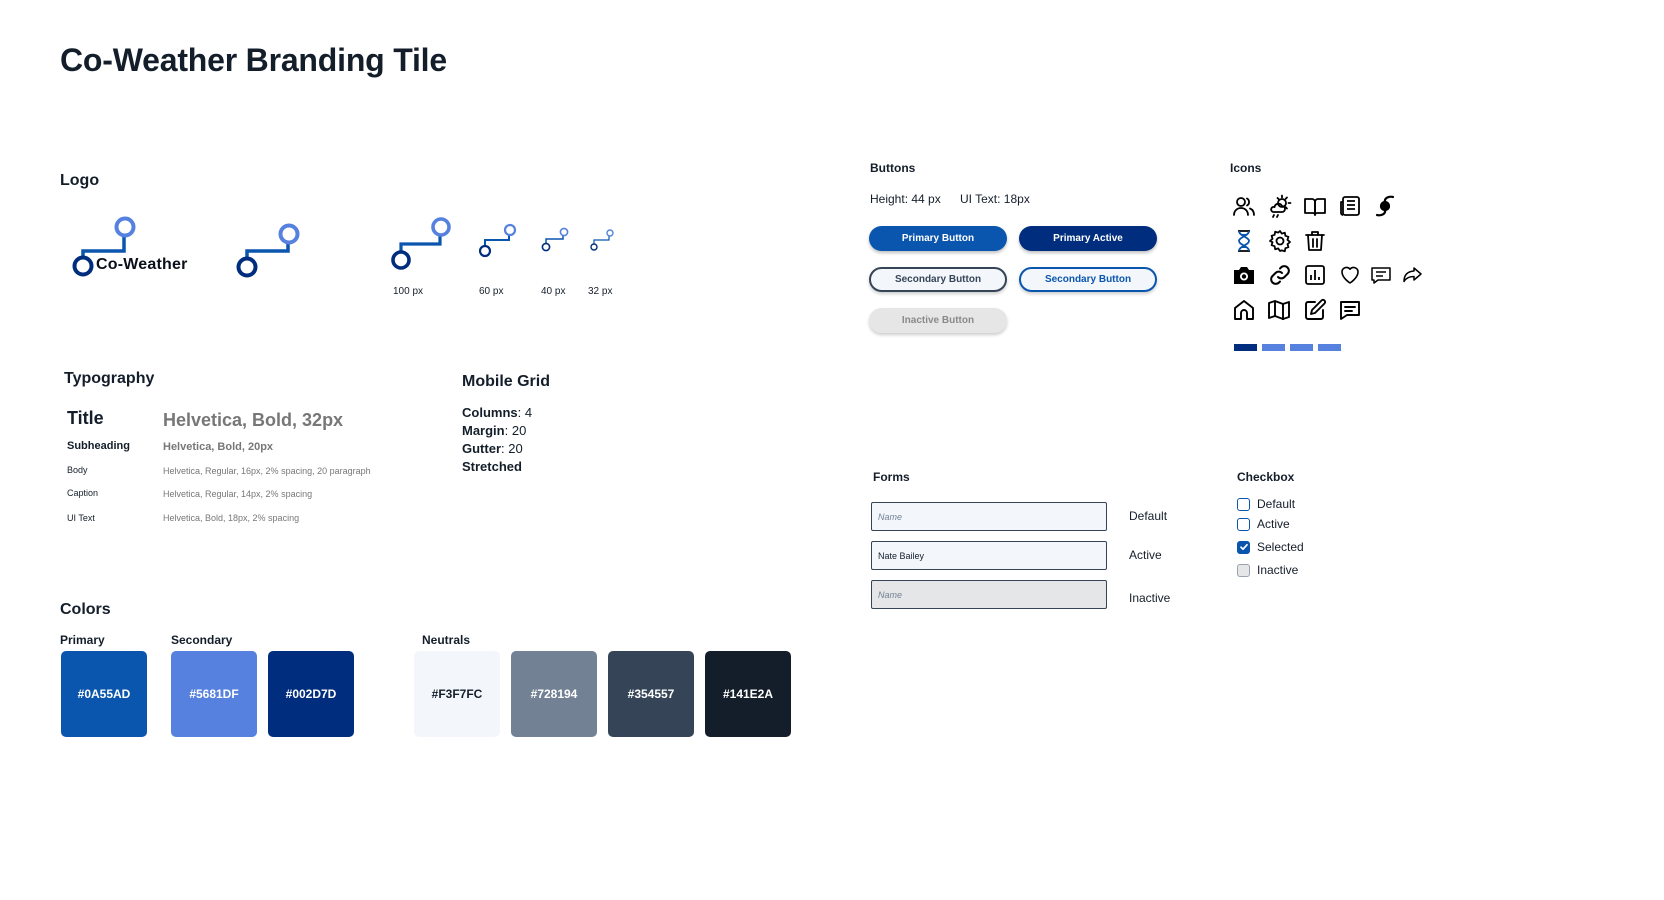 This screenshot has height=900, width=1664. Describe the element at coordinates (1350, 310) in the screenshot. I see `message-icon` at that location.